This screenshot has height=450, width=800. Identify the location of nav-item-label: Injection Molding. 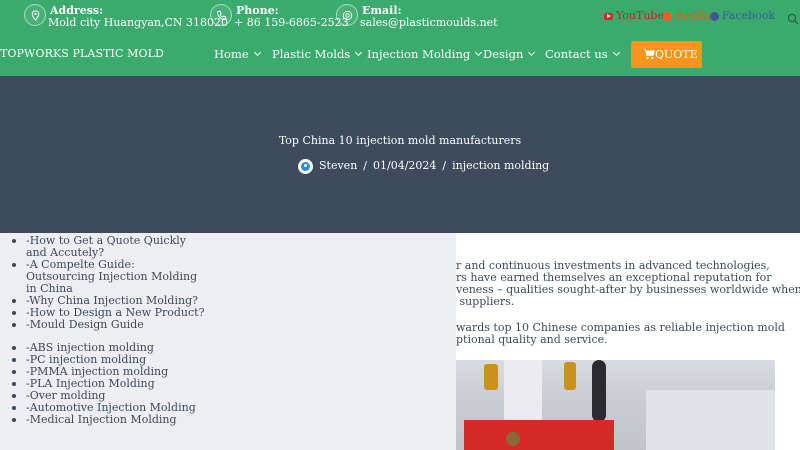
(419, 54).